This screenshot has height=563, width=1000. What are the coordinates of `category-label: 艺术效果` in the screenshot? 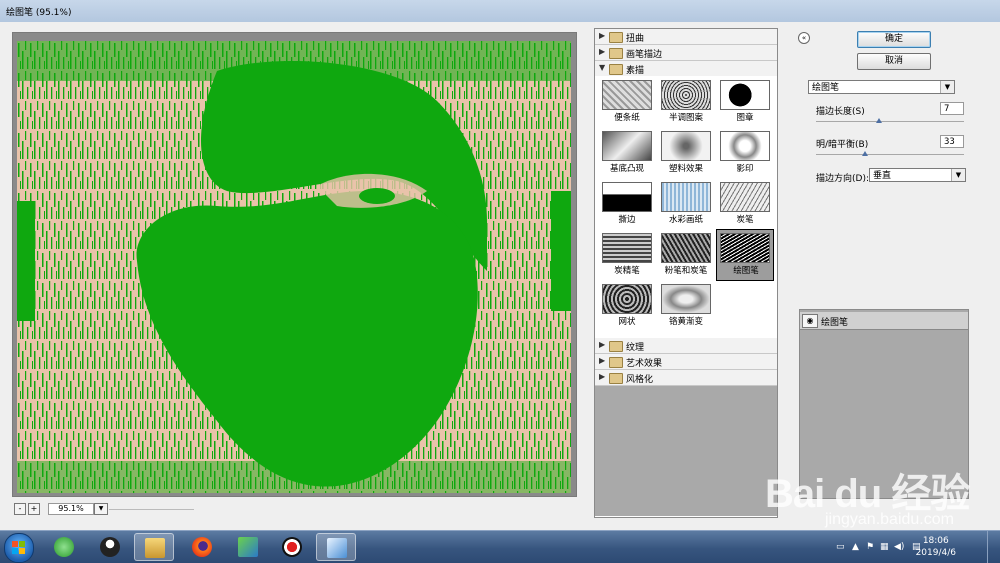 It's located at (644, 364).